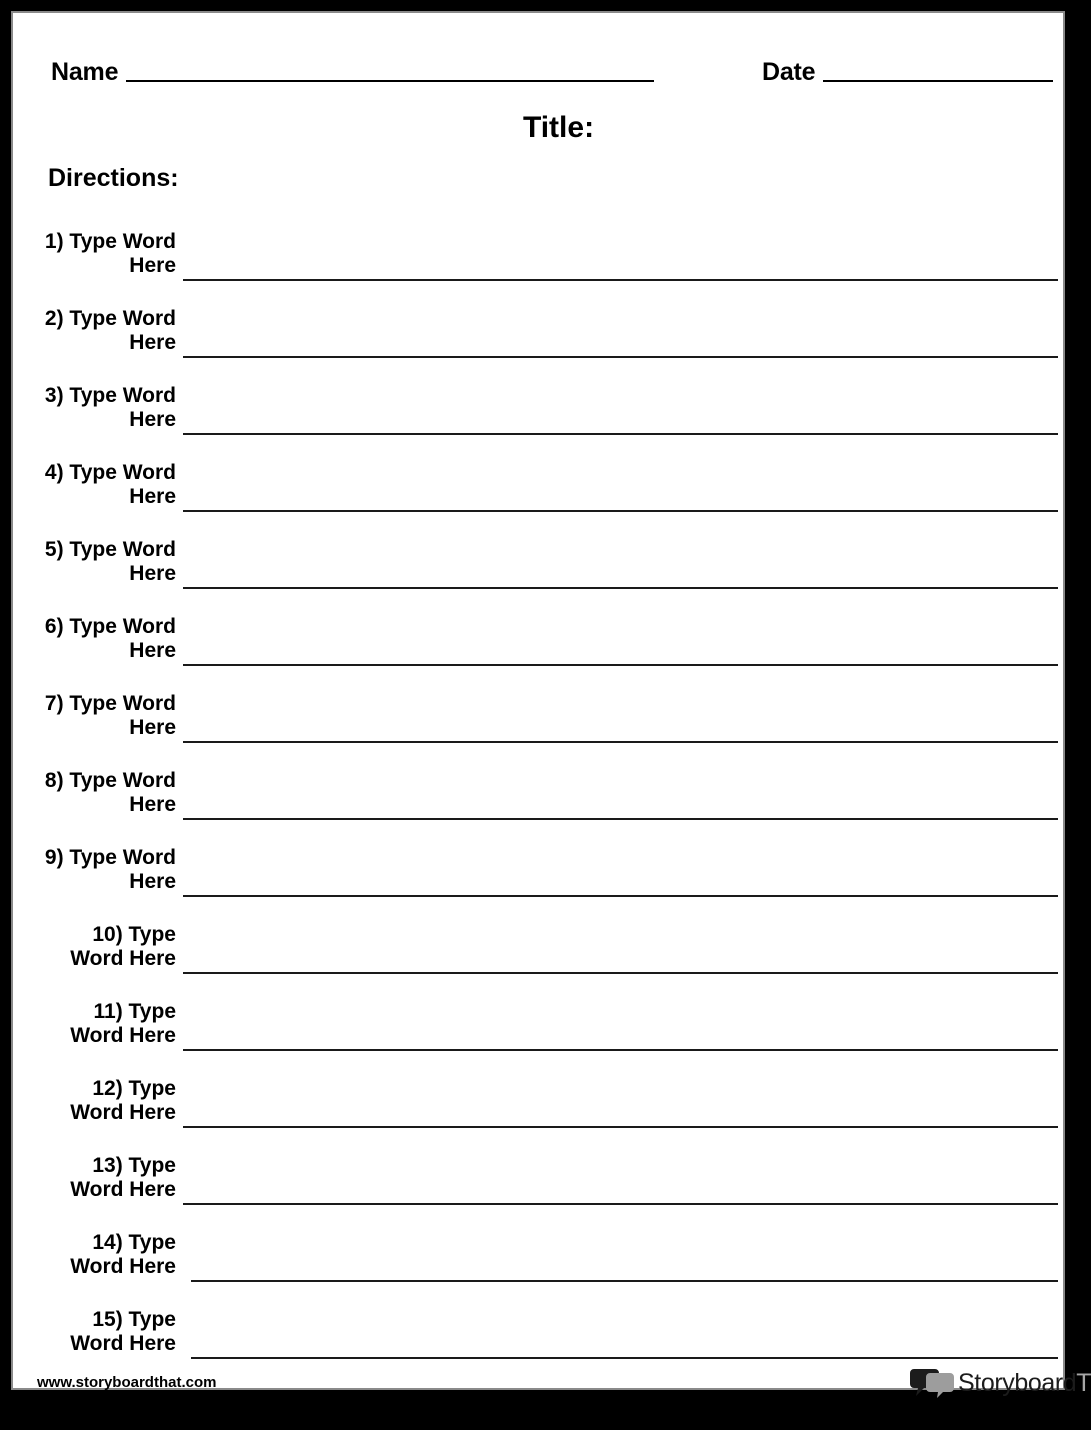 The image size is (1091, 1430). Describe the element at coordinates (126, 1383) in the screenshot. I see `footer-url: www.storyboardthat.com` at that location.